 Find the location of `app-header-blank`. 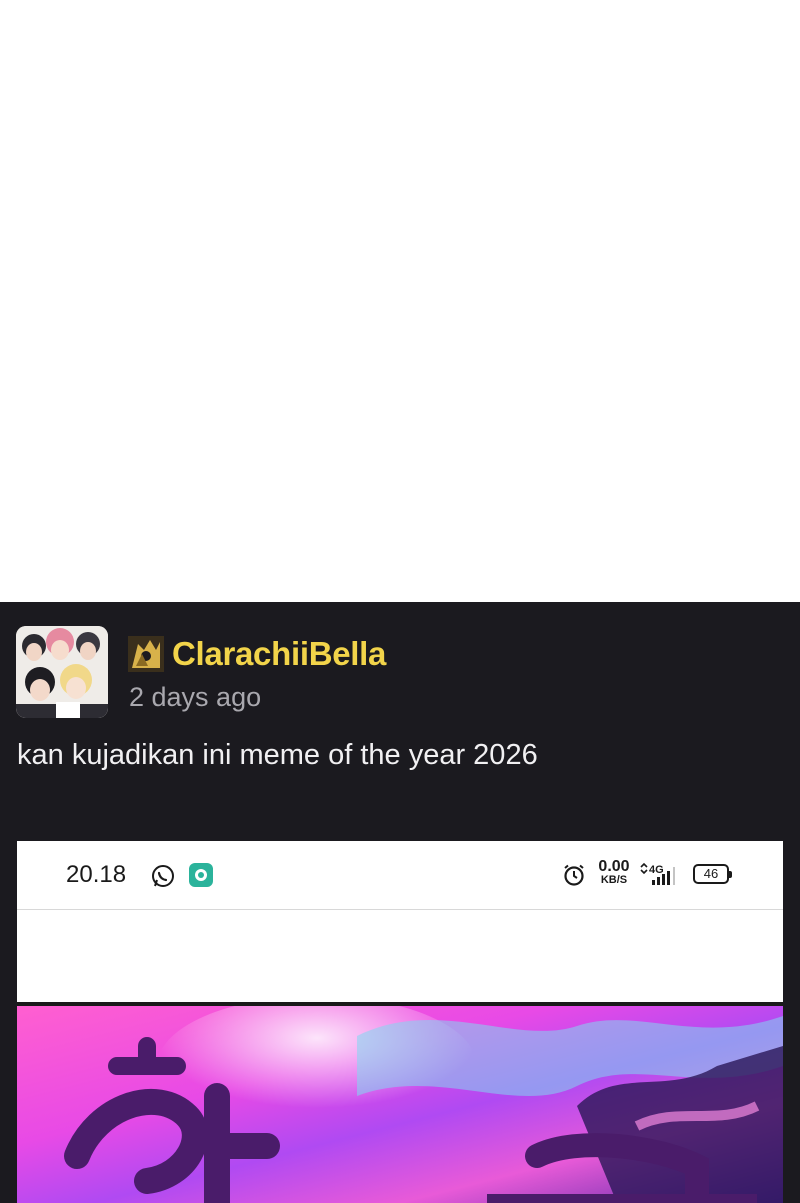

app-header-blank is located at coordinates (400, 956).